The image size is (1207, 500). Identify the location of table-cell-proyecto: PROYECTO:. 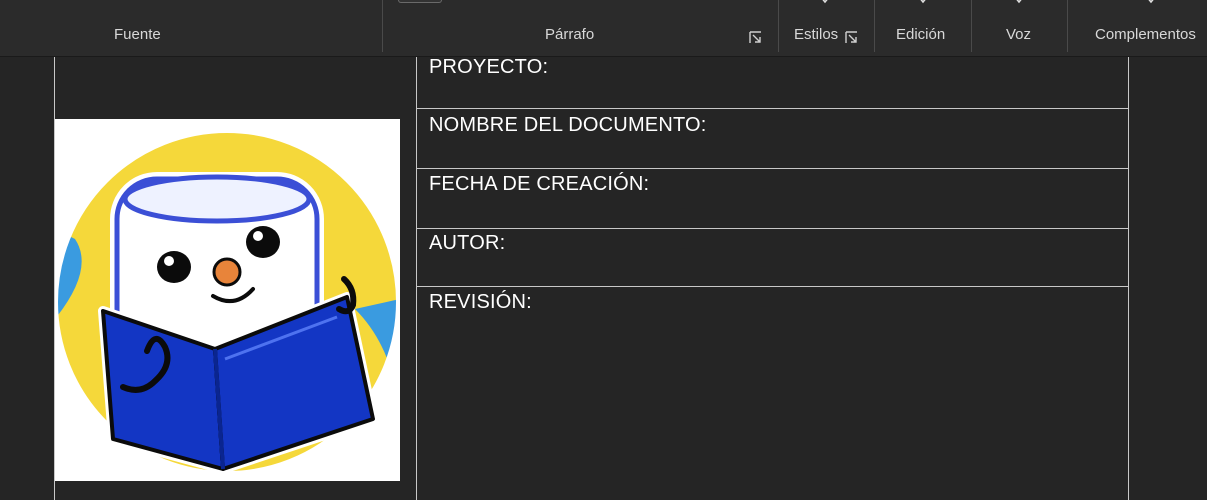
(488, 67).